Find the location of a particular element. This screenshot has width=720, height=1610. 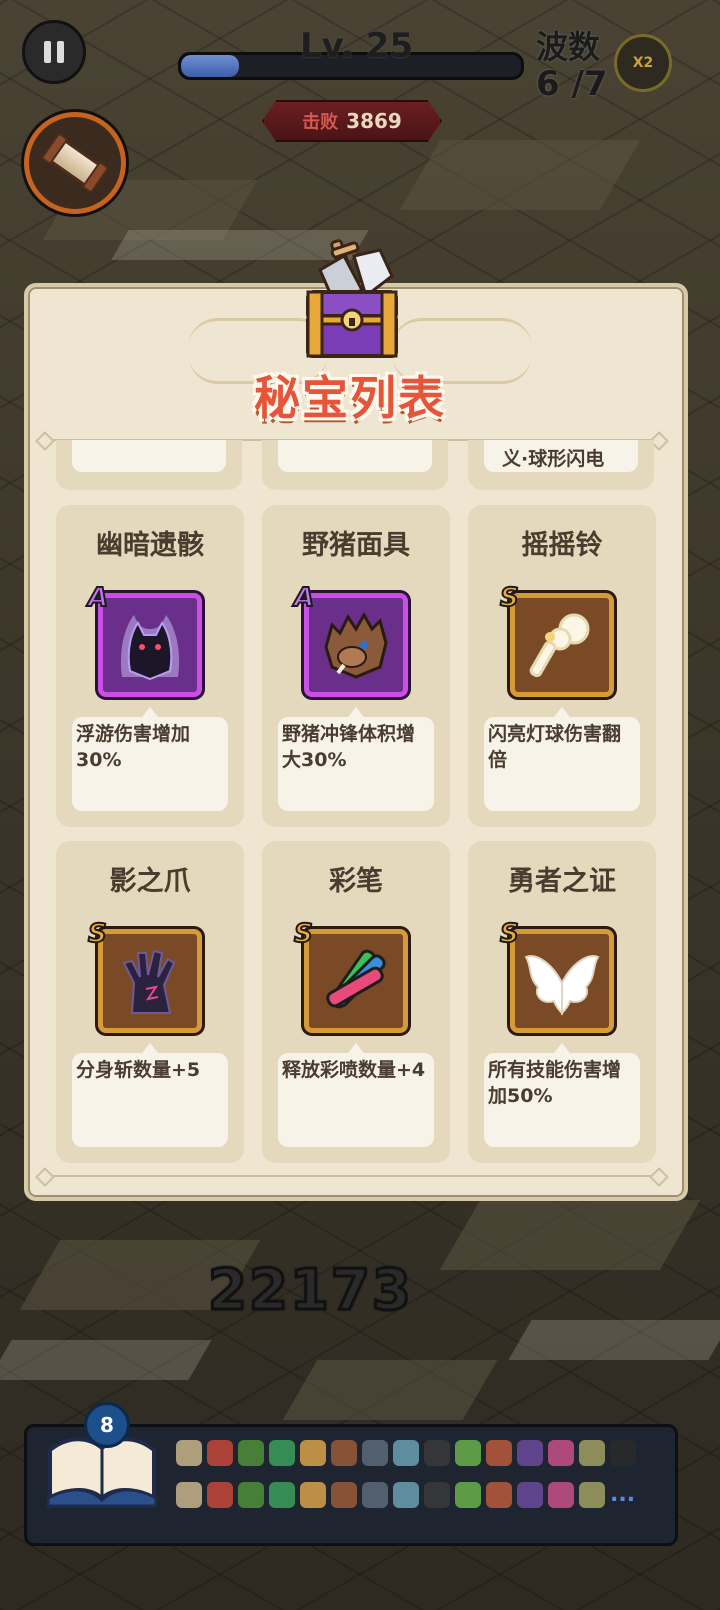

pause-icon is located at coordinates (47, 52).